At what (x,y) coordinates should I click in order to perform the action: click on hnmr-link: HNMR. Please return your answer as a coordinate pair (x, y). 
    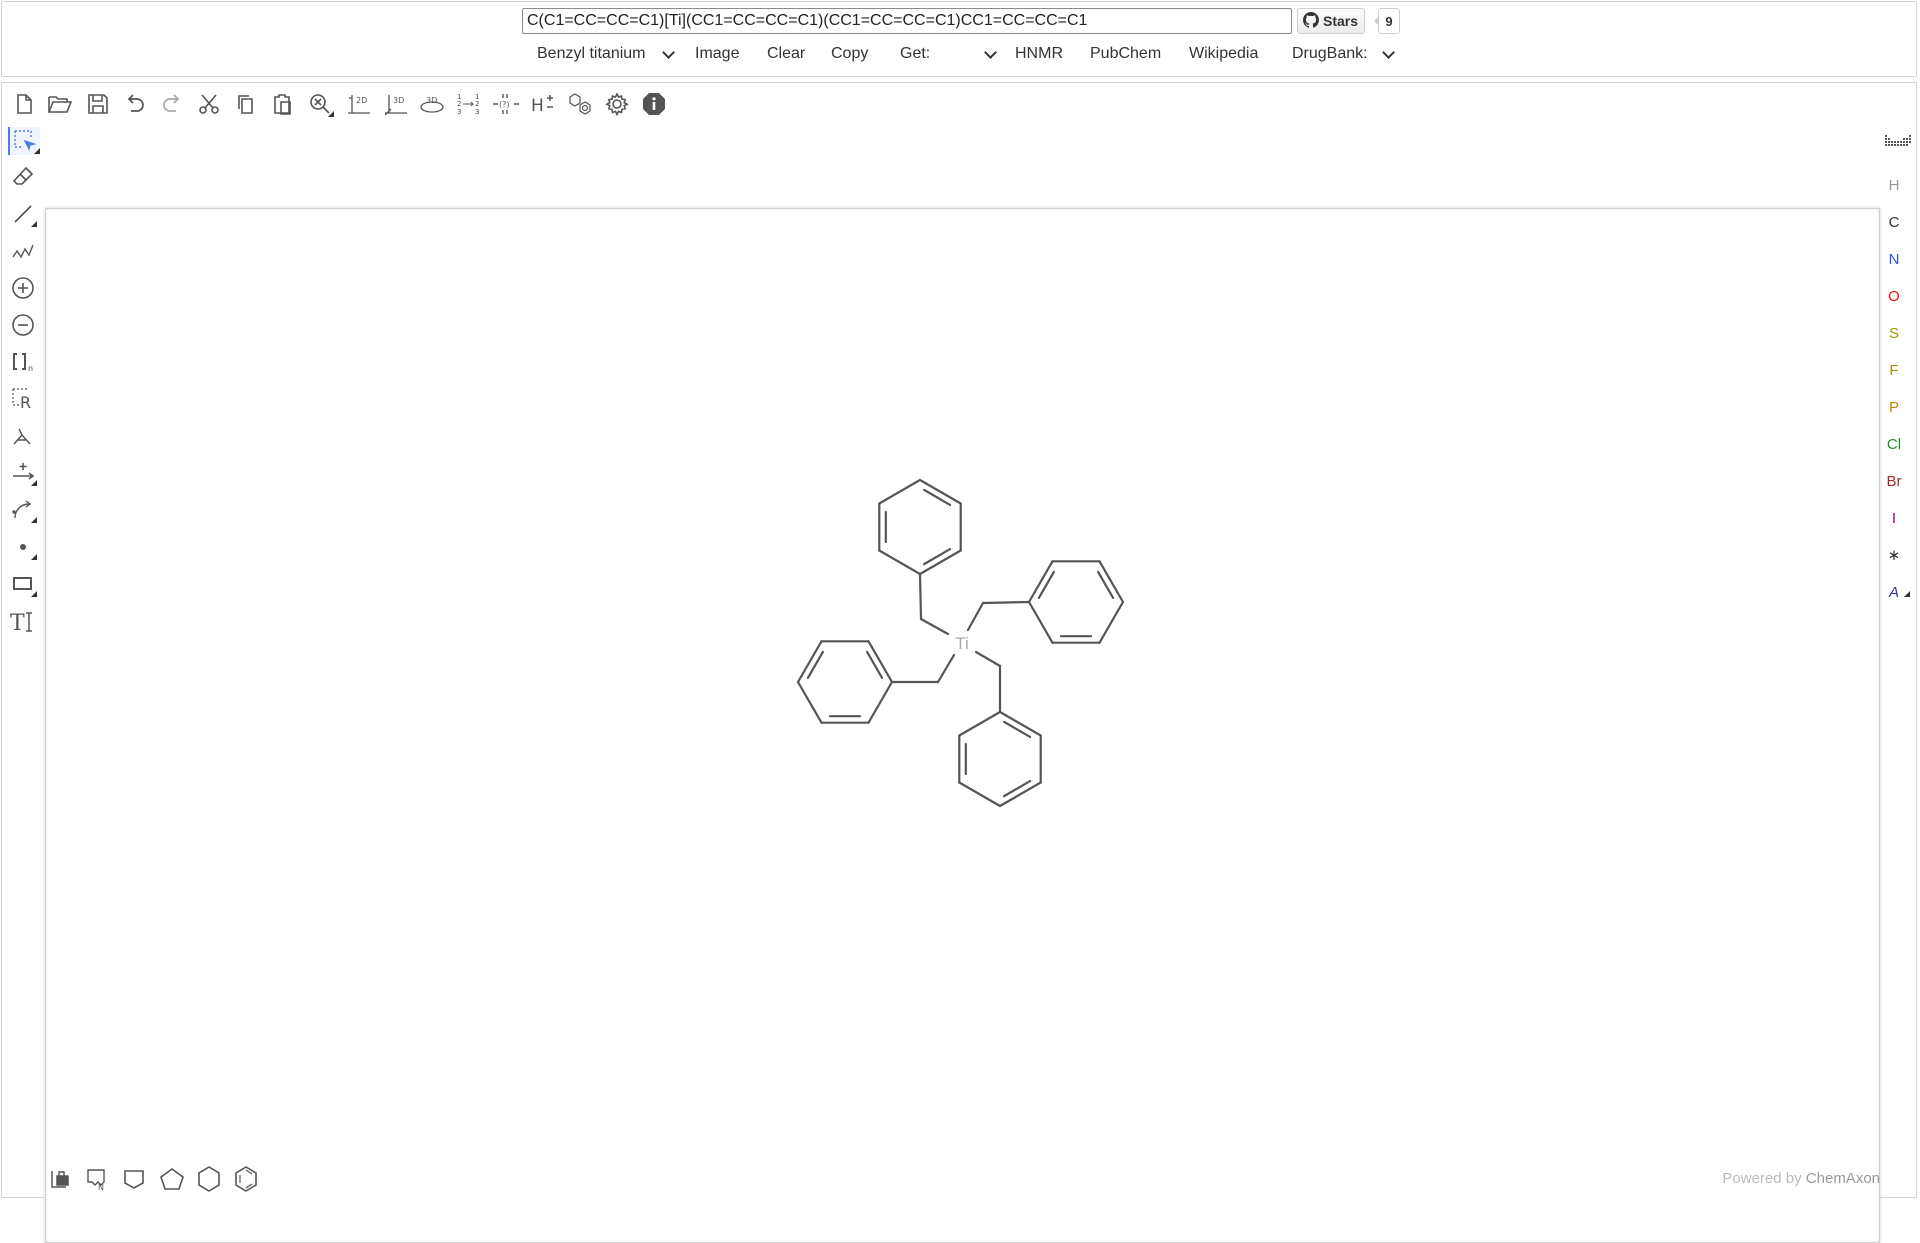
    Looking at the image, I should click on (1039, 54).